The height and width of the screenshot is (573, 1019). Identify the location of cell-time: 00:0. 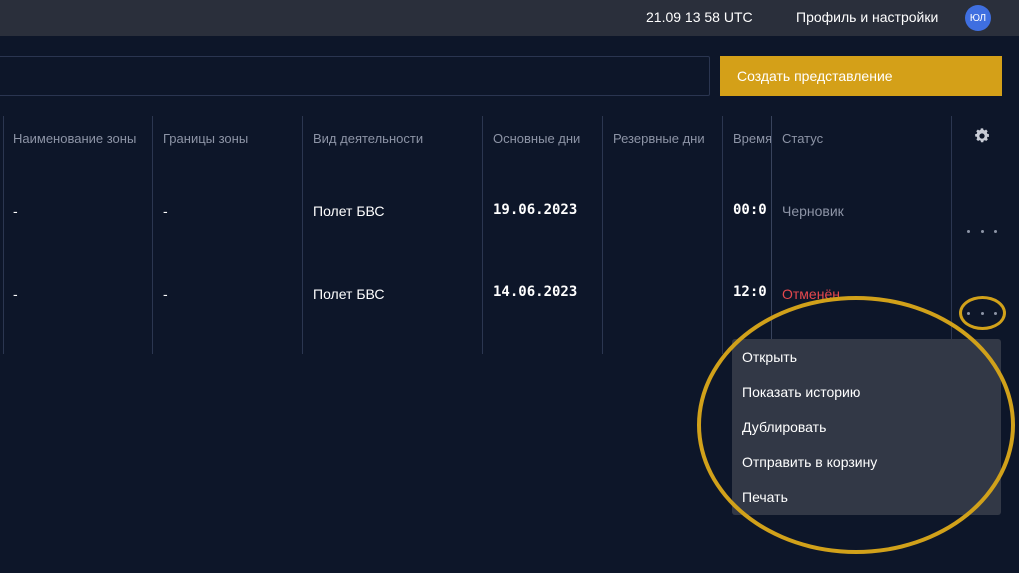
(750, 210).